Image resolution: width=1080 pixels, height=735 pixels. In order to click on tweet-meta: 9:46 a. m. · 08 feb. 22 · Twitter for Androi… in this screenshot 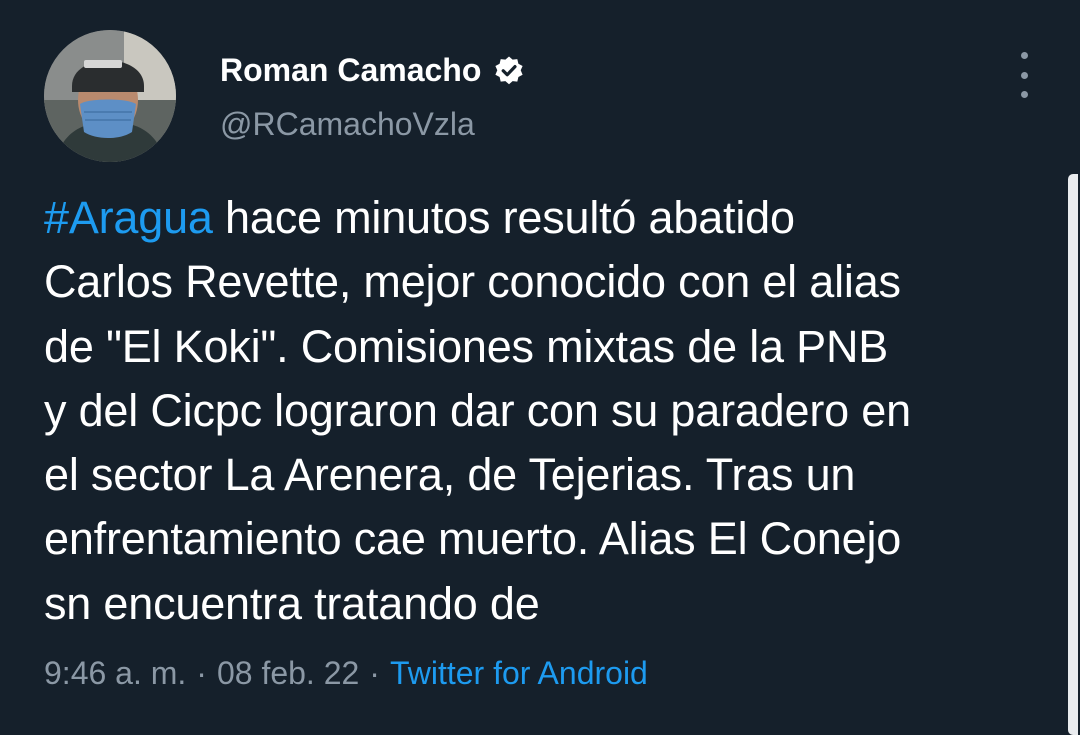, I will do `click(346, 673)`.